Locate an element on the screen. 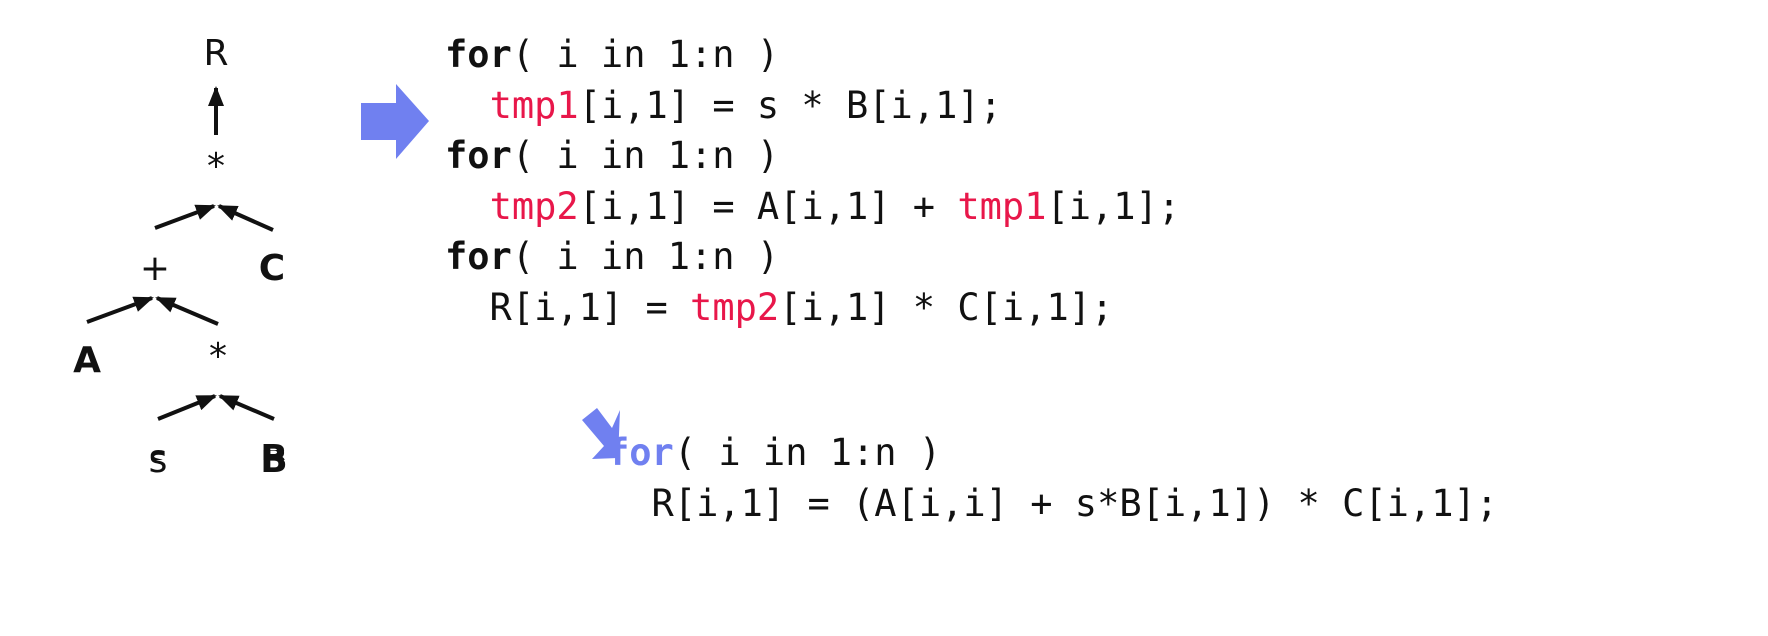  code-line: tmp2[i,1] = A[i,1] + tmp1[i,1]; is located at coordinates (813, 207).